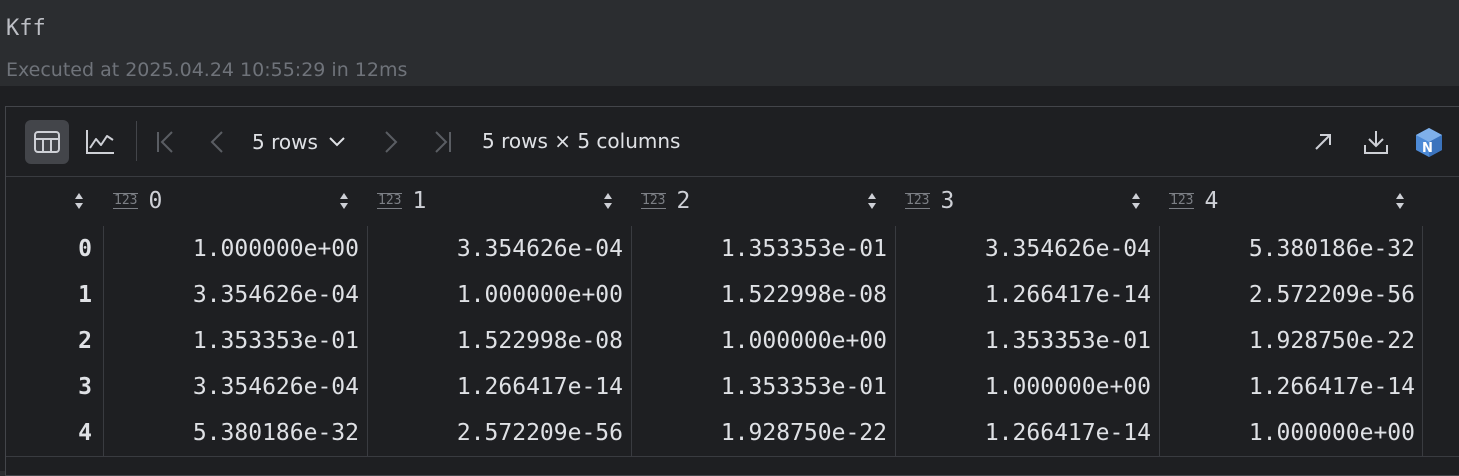 This screenshot has height=476, width=1459. I want to click on index-header, so click(81, 201).